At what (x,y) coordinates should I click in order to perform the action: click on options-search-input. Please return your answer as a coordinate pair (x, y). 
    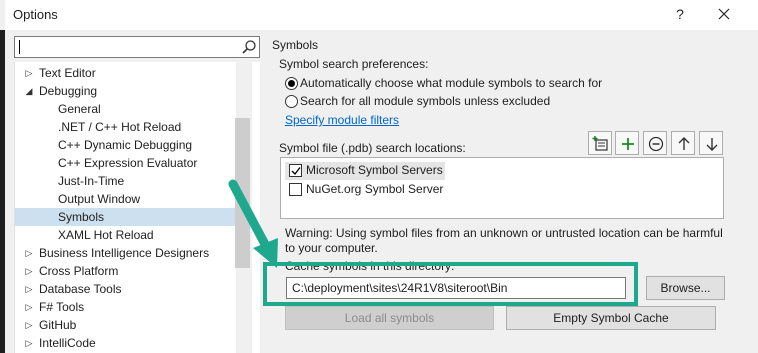
    Looking at the image, I should click on (126, 47).